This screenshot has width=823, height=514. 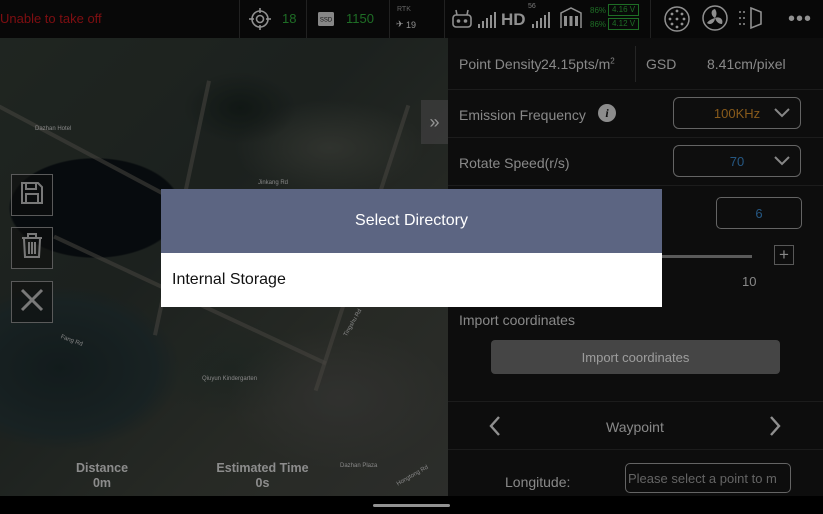 What do you see at coordinates (411, 221) in the screenshot?
I see `dialog-title: Select Directory` at bounding box center [411, 221].